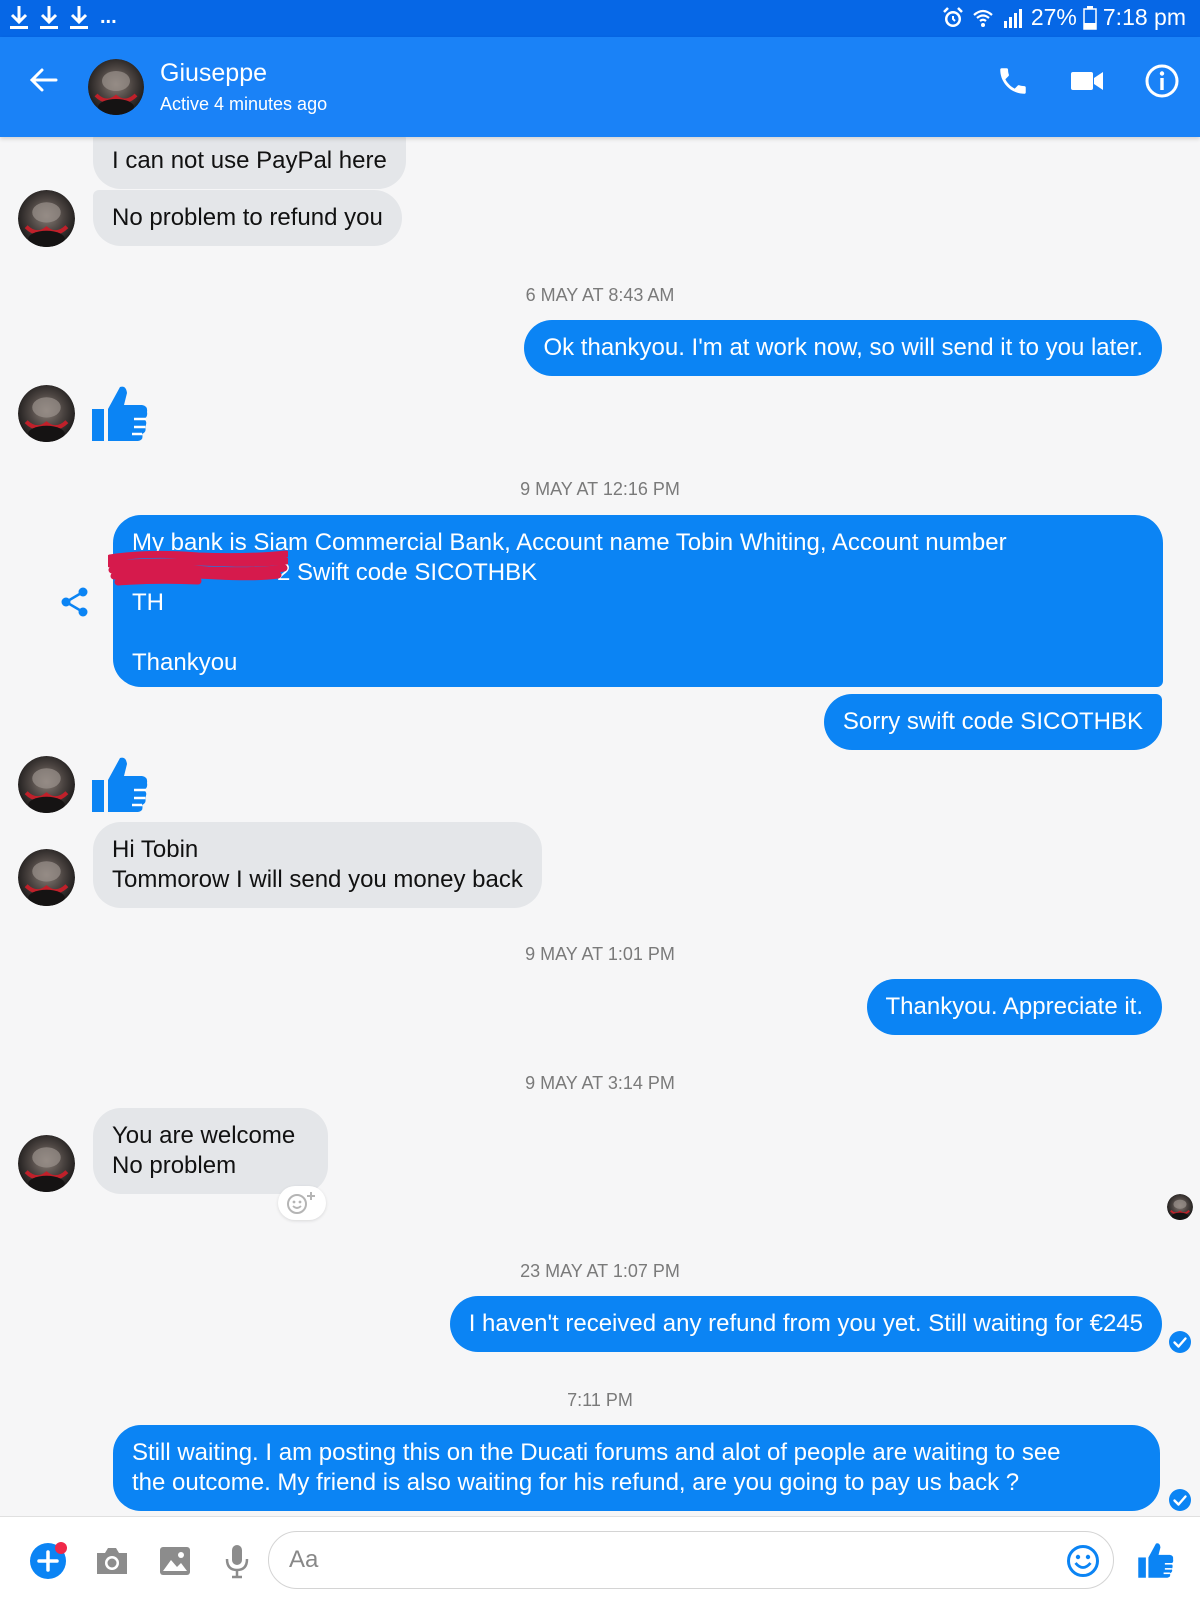 The height and width of the screenshot is (1600, 1200). What do you see at coordinates (112, 1561) in the screenshot?
I see `camera-icon` at bounding box center [112, 1561].